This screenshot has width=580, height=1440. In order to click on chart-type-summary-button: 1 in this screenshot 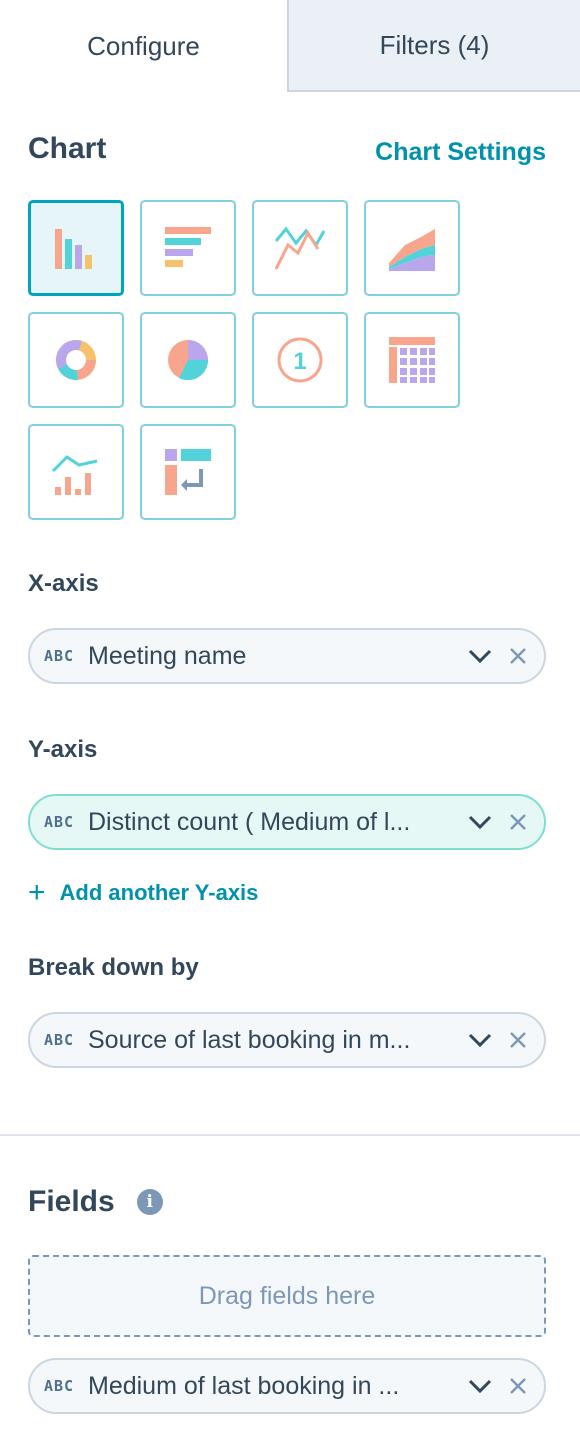, I will do `click(300, 360)`.